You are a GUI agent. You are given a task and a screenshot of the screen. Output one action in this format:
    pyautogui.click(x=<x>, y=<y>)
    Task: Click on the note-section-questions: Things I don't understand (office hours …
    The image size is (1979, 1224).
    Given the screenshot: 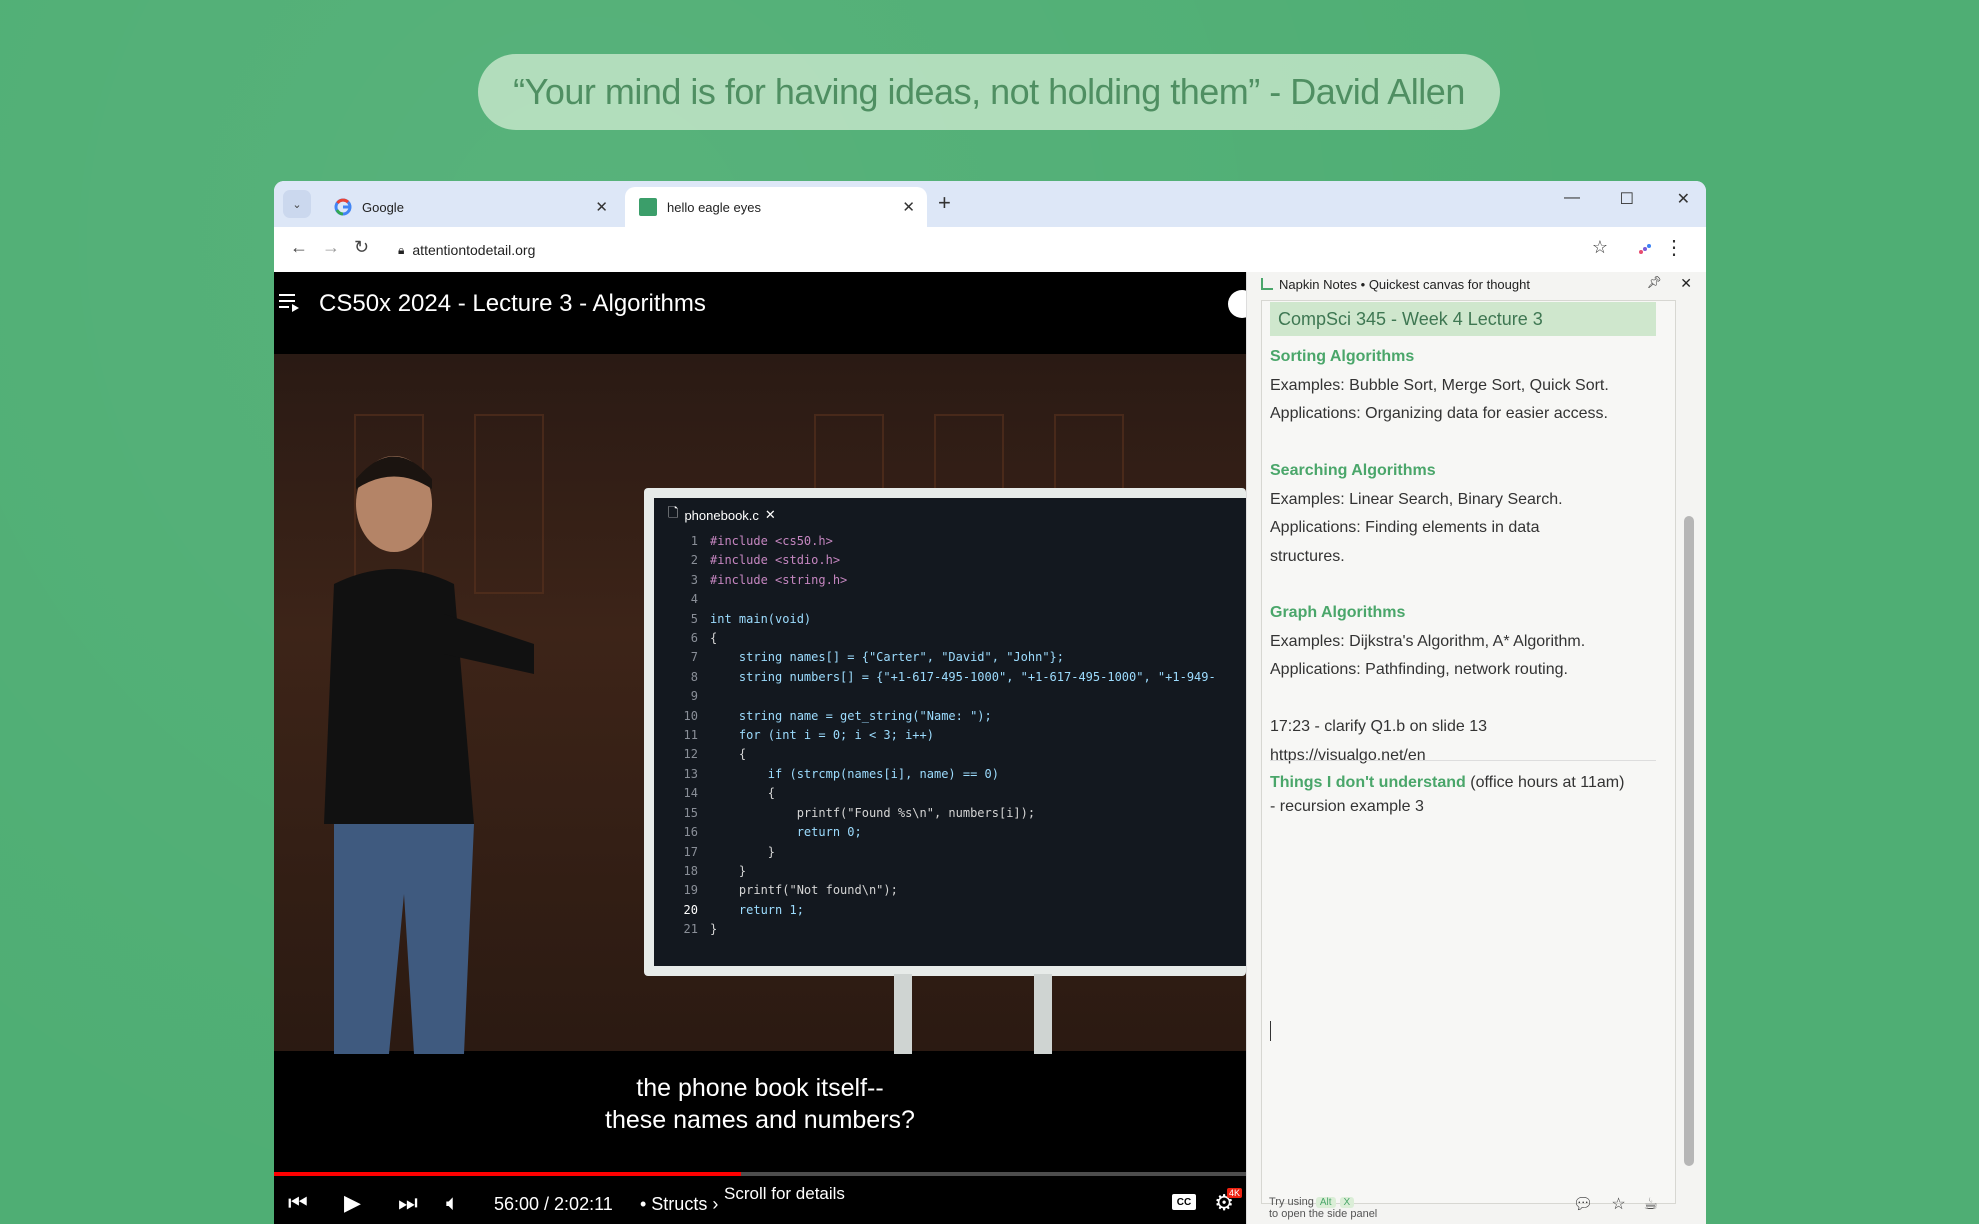 What is the action you would take?
    pyautogui.click(x=1447, y=795)
    